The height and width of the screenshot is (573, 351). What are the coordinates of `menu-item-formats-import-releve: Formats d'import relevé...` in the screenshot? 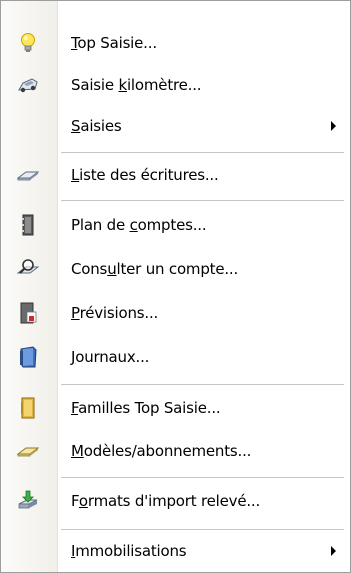 It's located at (175, 501).